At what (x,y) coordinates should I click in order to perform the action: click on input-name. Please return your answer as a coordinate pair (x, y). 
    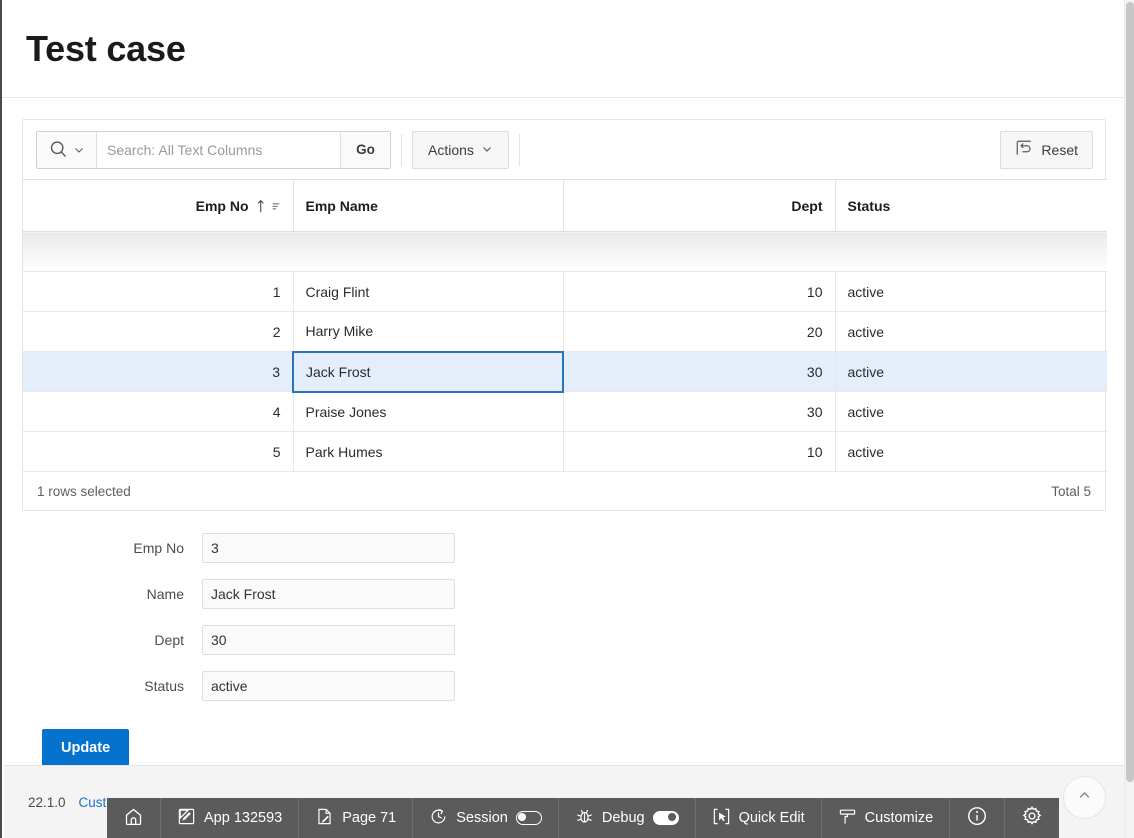
    Looking at the image, I should click on (328, 594).